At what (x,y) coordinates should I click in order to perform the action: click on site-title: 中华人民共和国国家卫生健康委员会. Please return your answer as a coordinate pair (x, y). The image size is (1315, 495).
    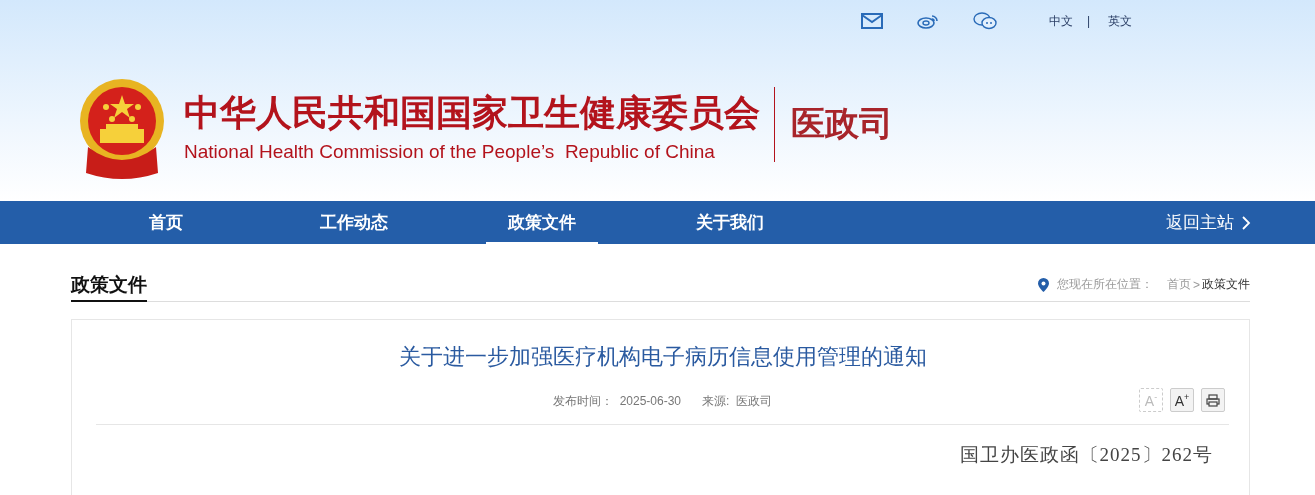
    Looking at the image, I should click on (472, 113).